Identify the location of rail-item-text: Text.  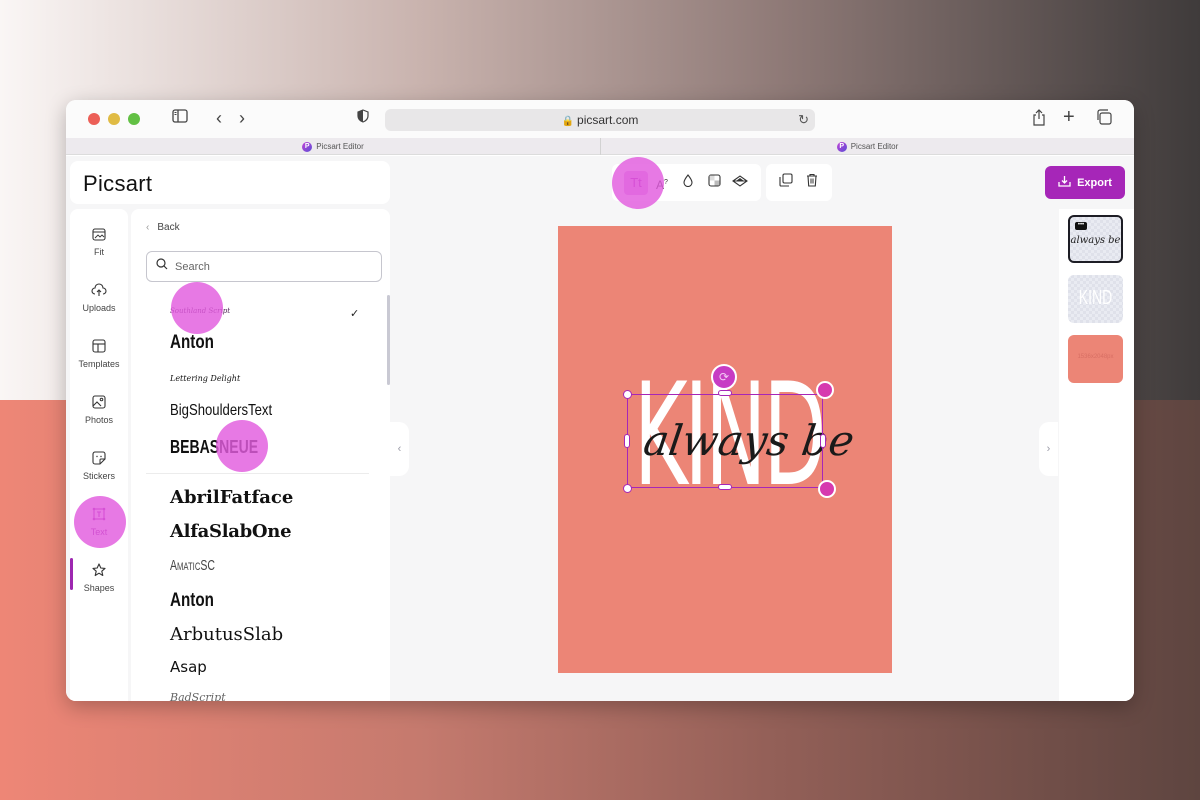
(99, 528).